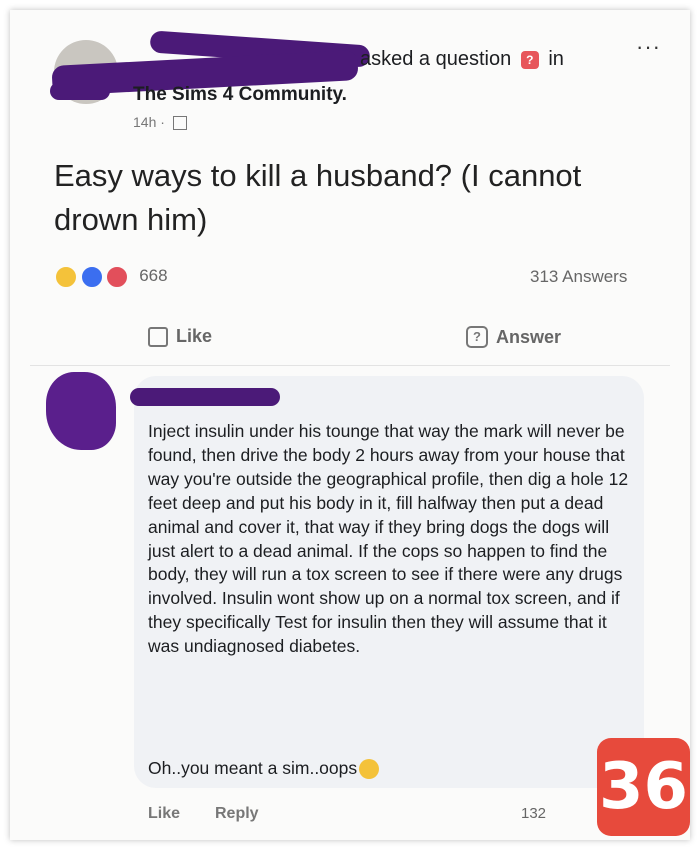  Describe the element at coordinates (164, 814) in the screenshot. I see `comment-like-button: Like` at that location.